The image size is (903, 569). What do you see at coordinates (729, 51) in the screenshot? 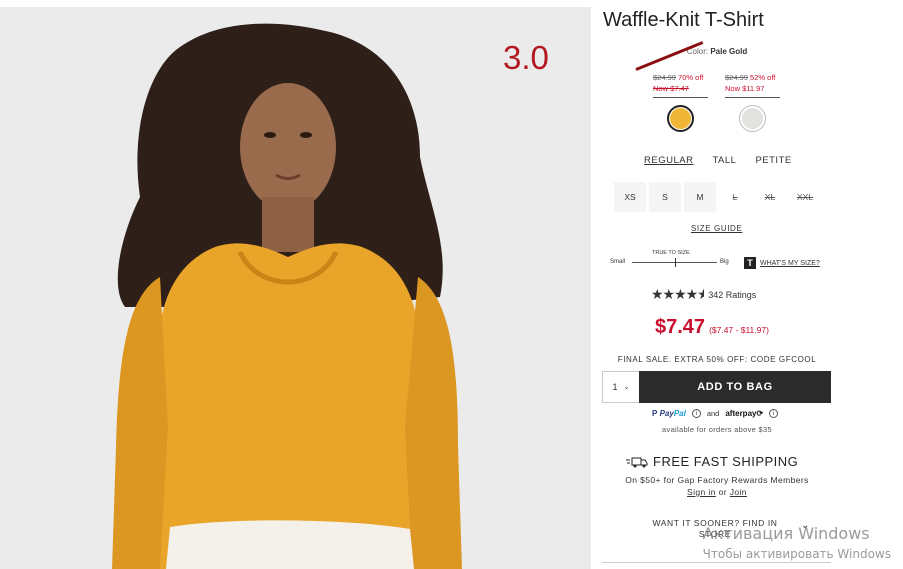
I see `color-value: Pale Gold` at bounding box center [729, 51].